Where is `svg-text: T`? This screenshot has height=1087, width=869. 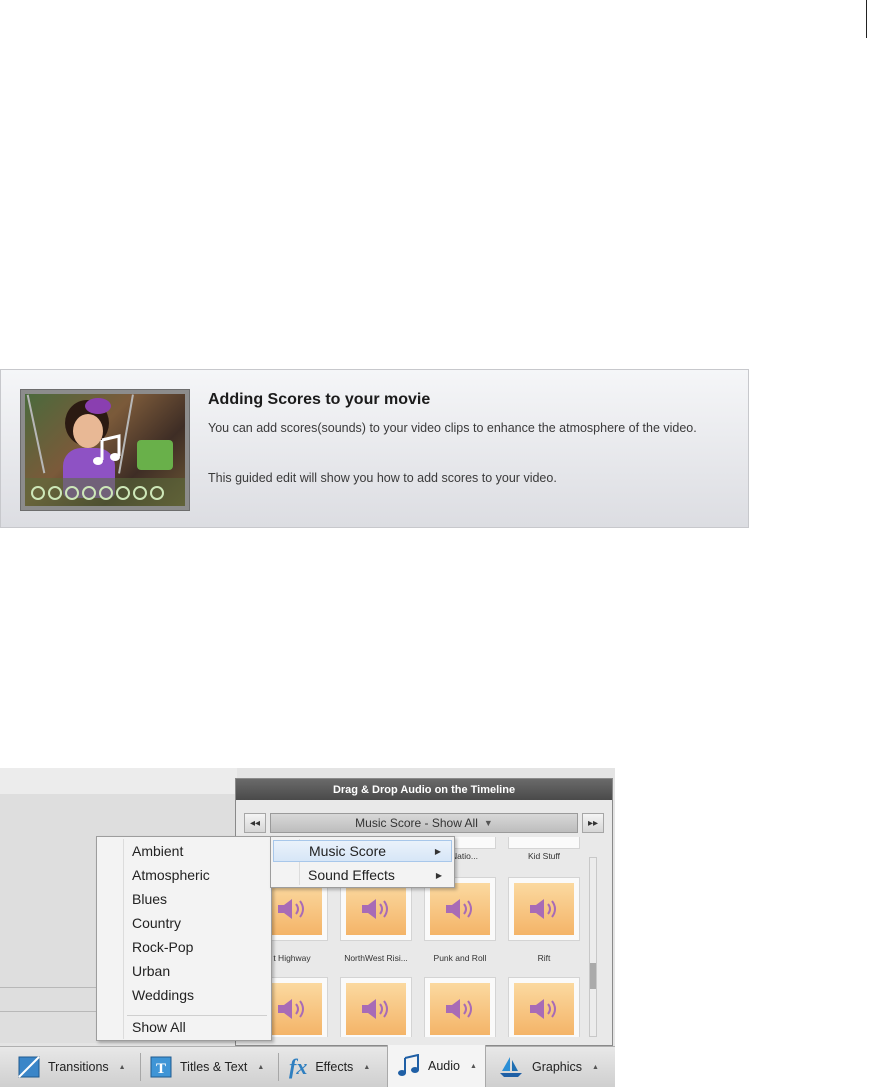
svg-text: T is located at coordinates (161, 1069).